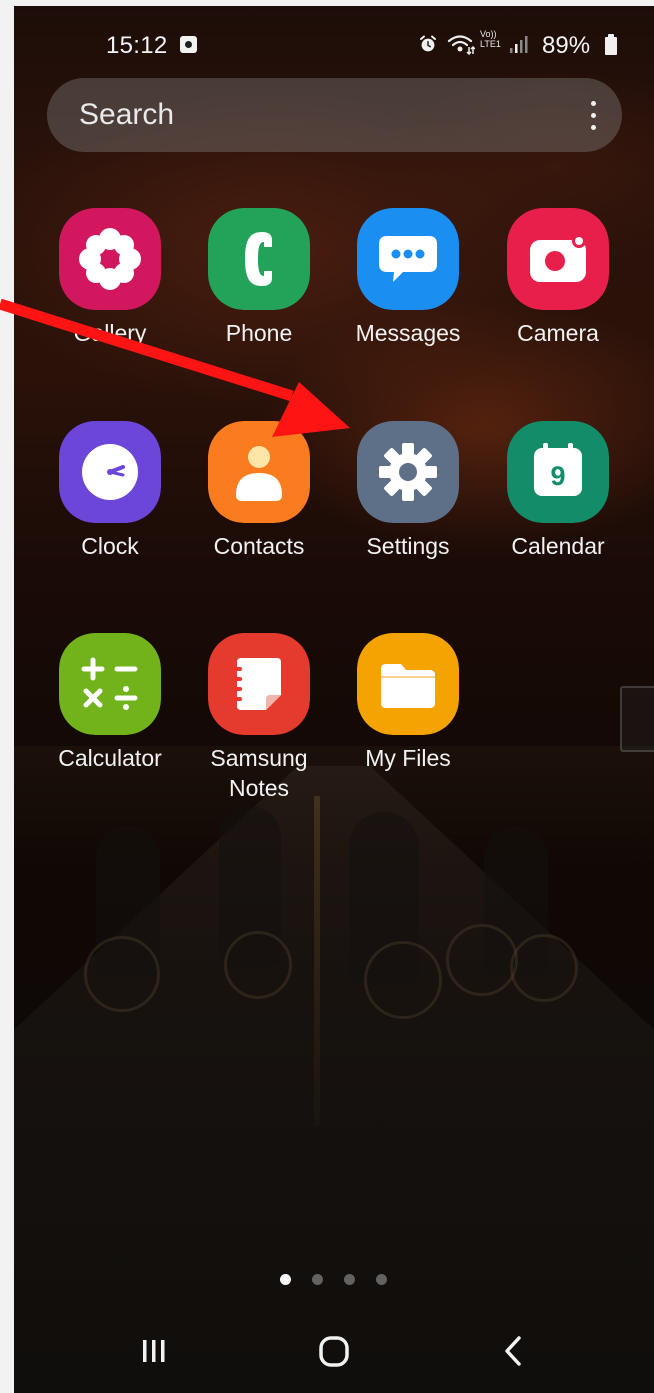 The height and width of the screenshot is (1393, 654). I want to click on app-label: Calendar, so click(558, 546).